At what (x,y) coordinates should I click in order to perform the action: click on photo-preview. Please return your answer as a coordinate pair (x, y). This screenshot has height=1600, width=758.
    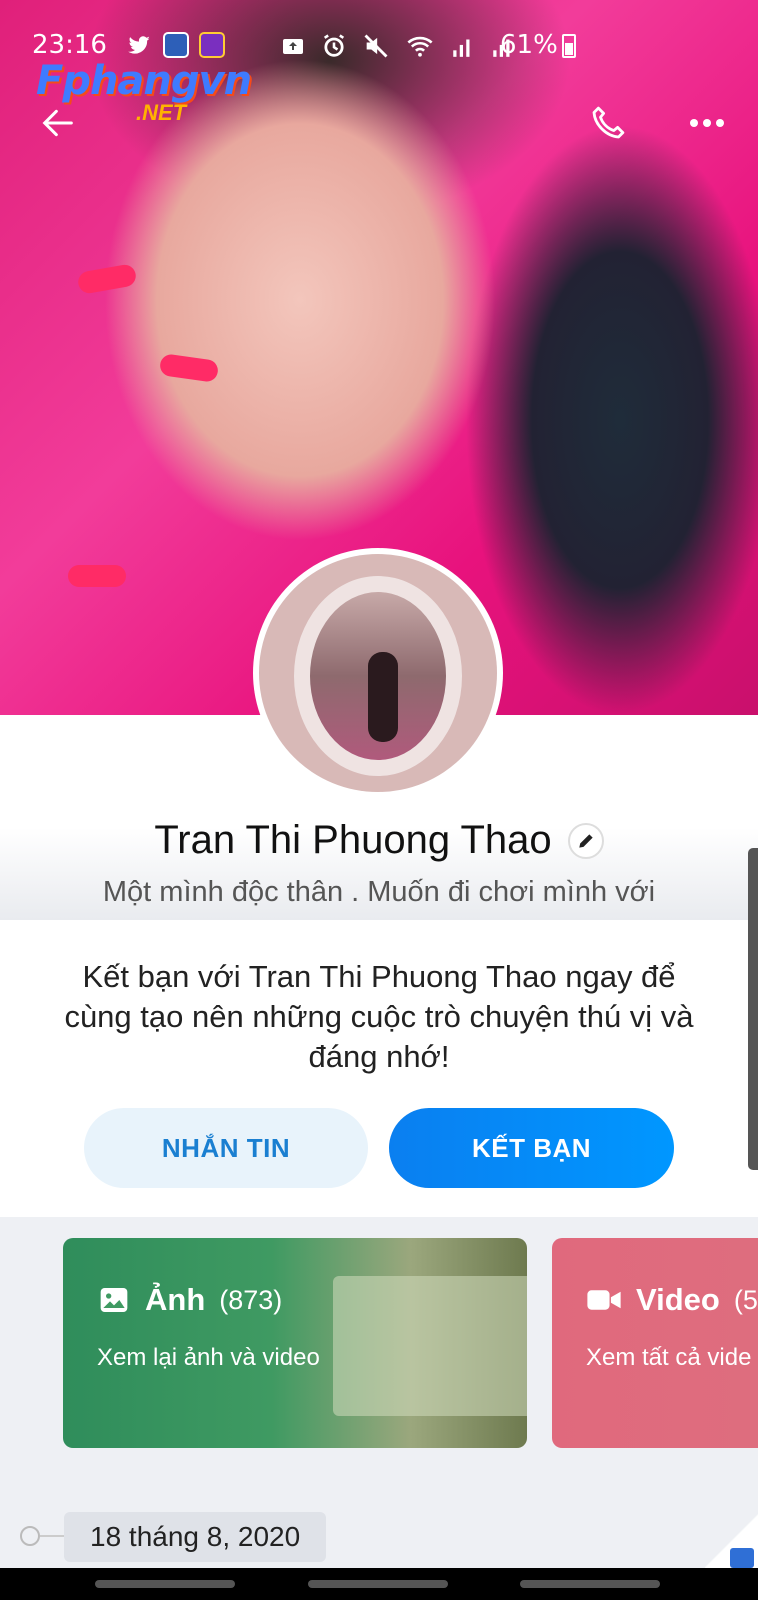
    Looking at the image, I should click on (430, 1346).